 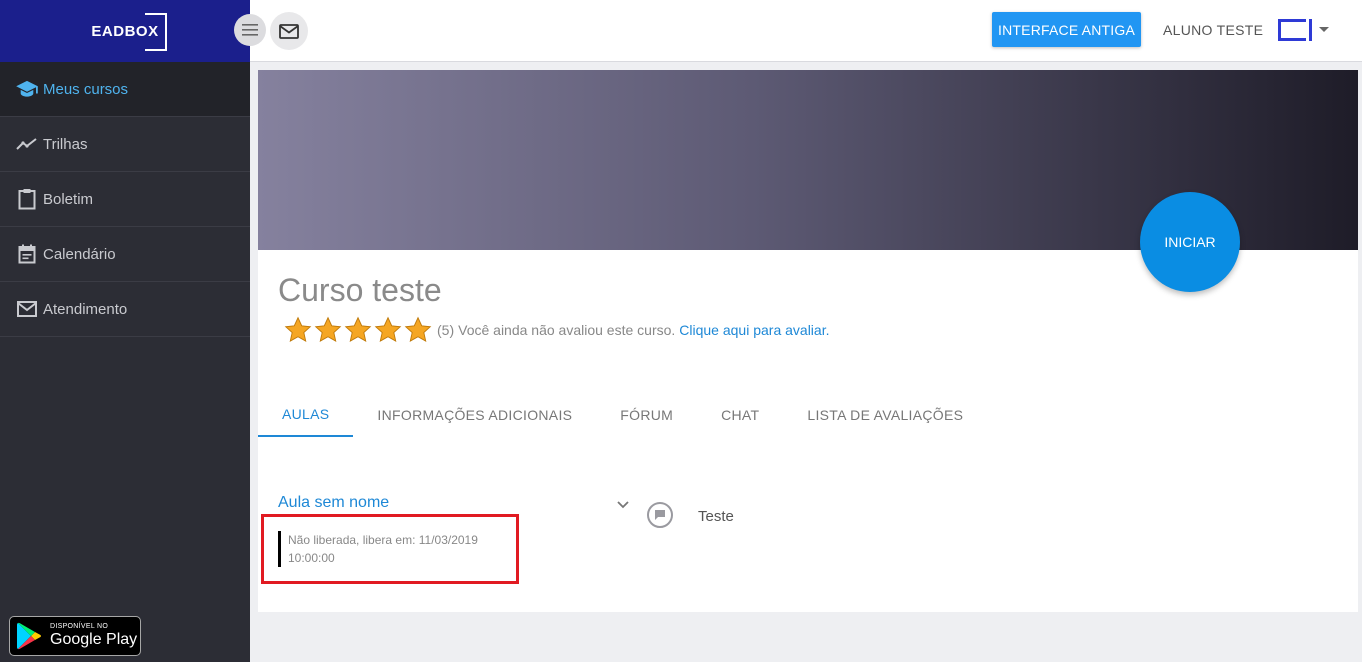 What do you see at coordinates (333, 503) in the screenshot?
I see `lesson-title: Aula sem nome` at bounding box center [333, 503].